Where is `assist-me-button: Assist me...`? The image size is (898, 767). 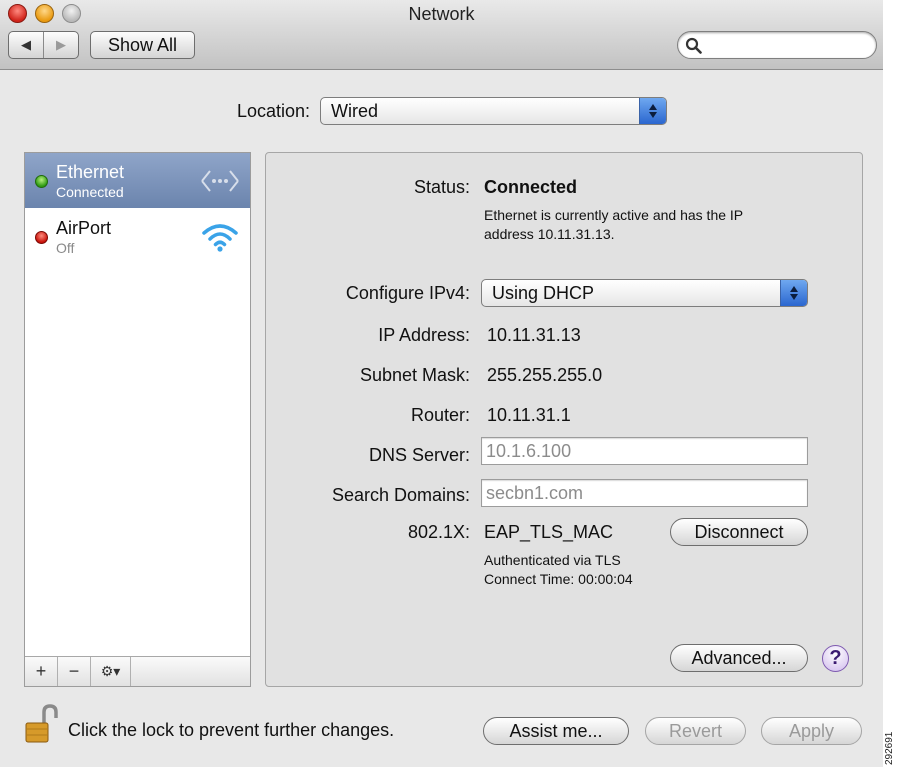 assist-me-button: Assist me... is located at coordinates (556, 731).